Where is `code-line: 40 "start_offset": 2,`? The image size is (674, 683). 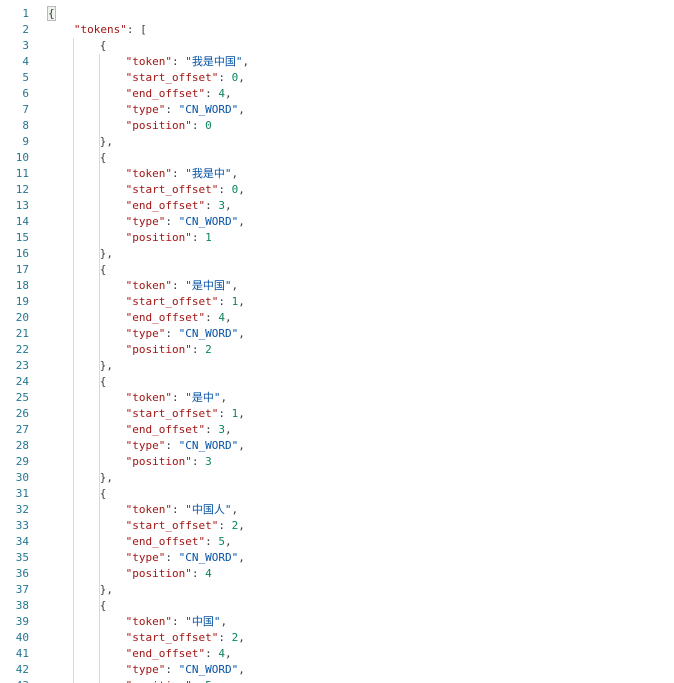
code-line: 40 "start_offset": 2, is located at coordinates (337, 638).